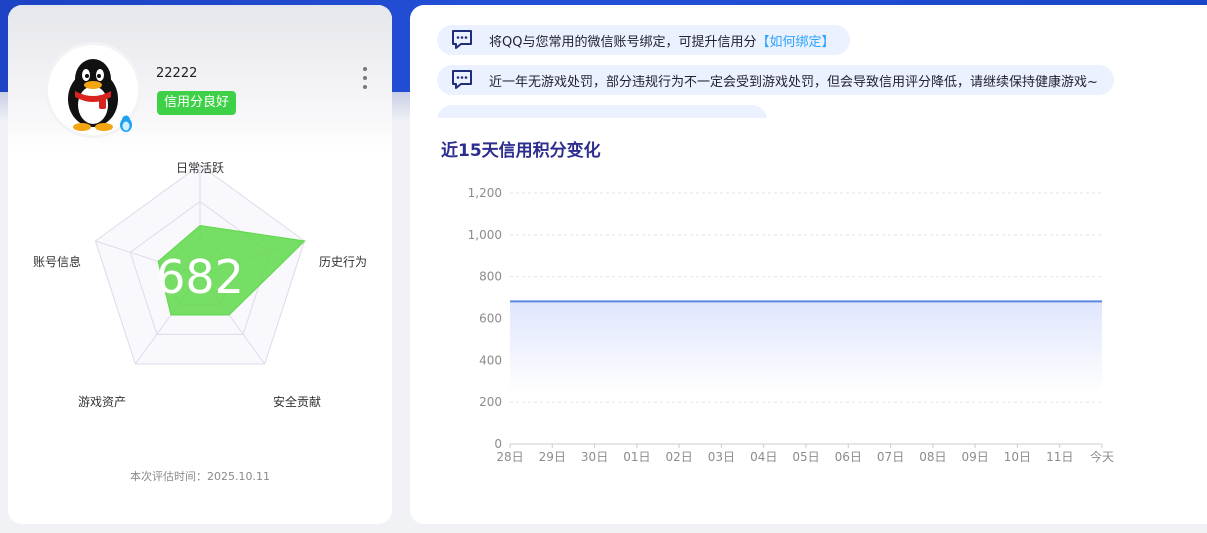 The width and height of the screenshot is (1207, 533). Describe the element at coordinates (200, 168) in the screenshot. I see `radar-label-daily-activity: 日常活跃` at that location.